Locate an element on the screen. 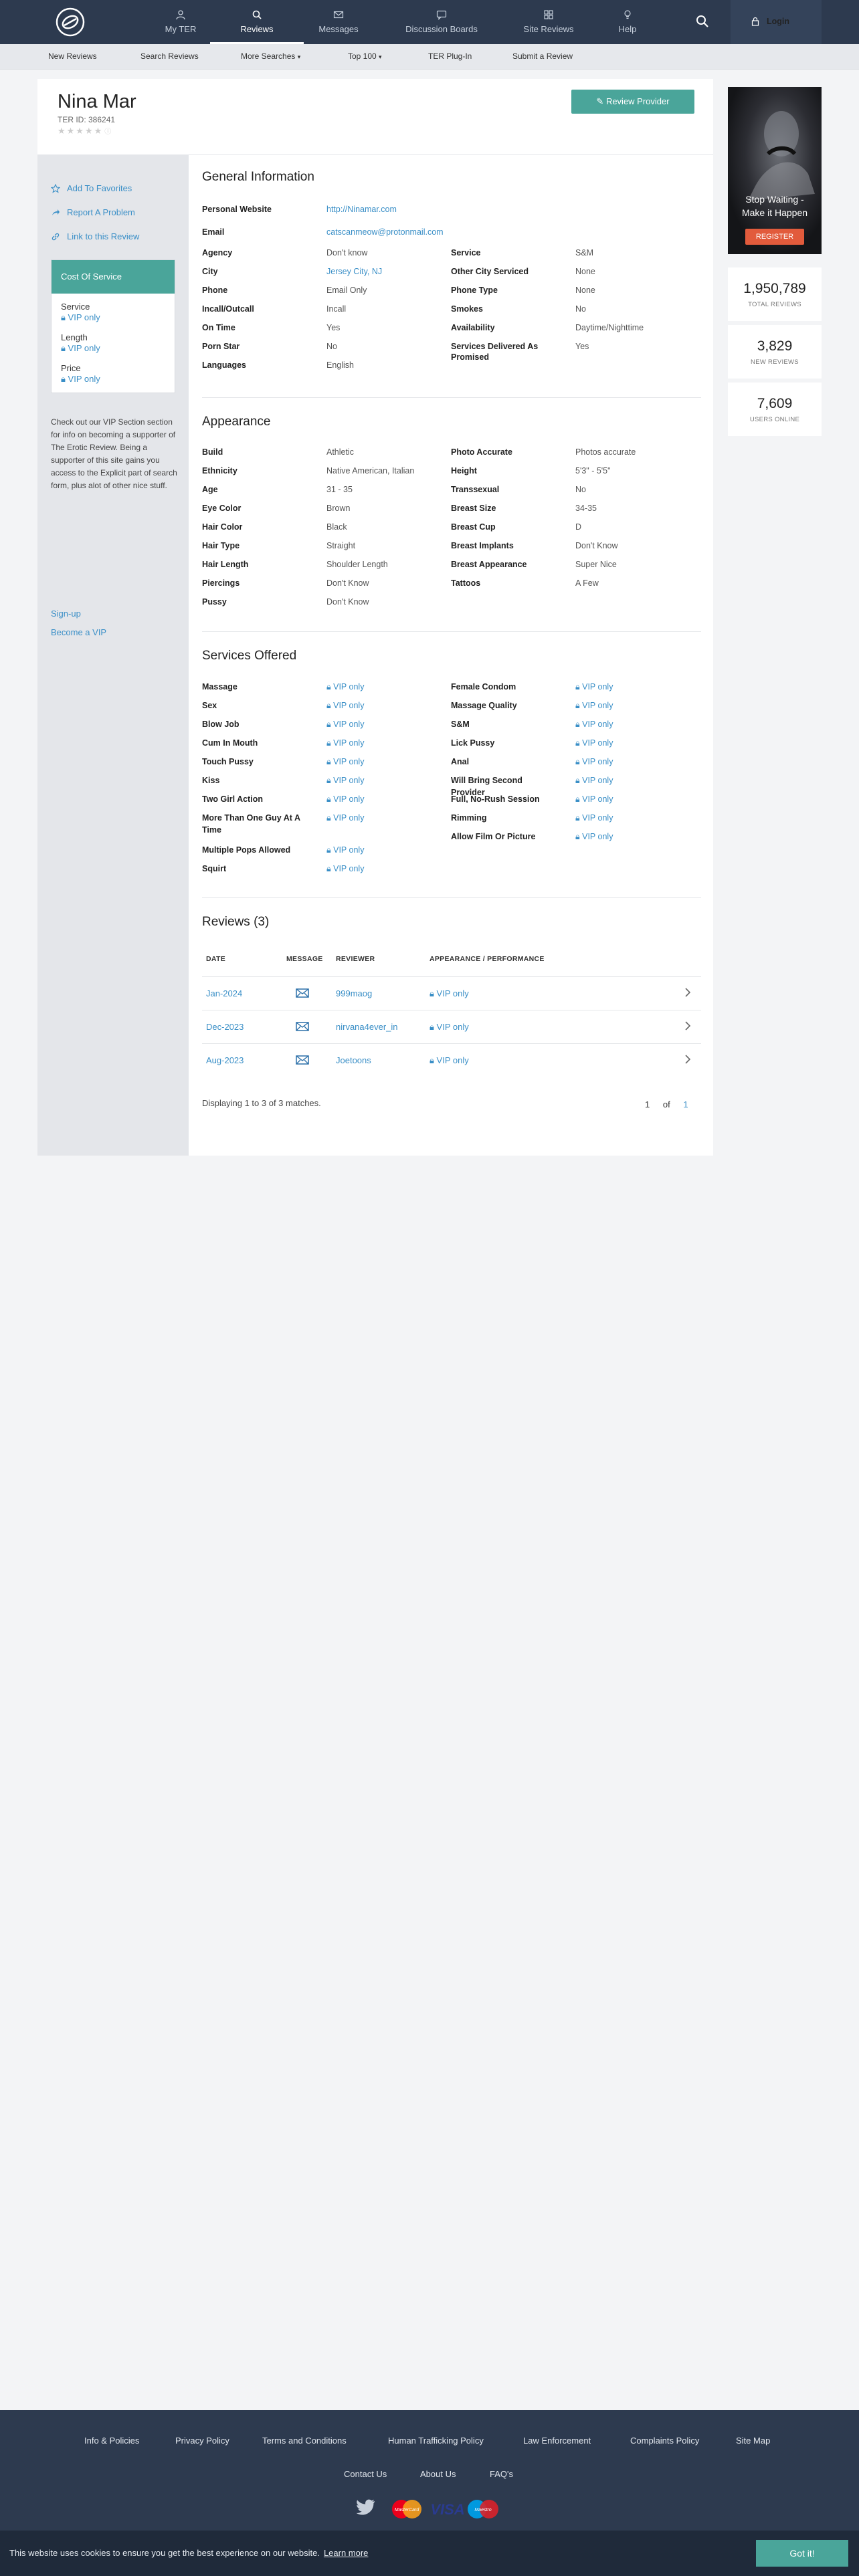 This screenshot has height=2576, width=859. subnav-submit-review: Submit a Review is located at coordinates (542, 56).